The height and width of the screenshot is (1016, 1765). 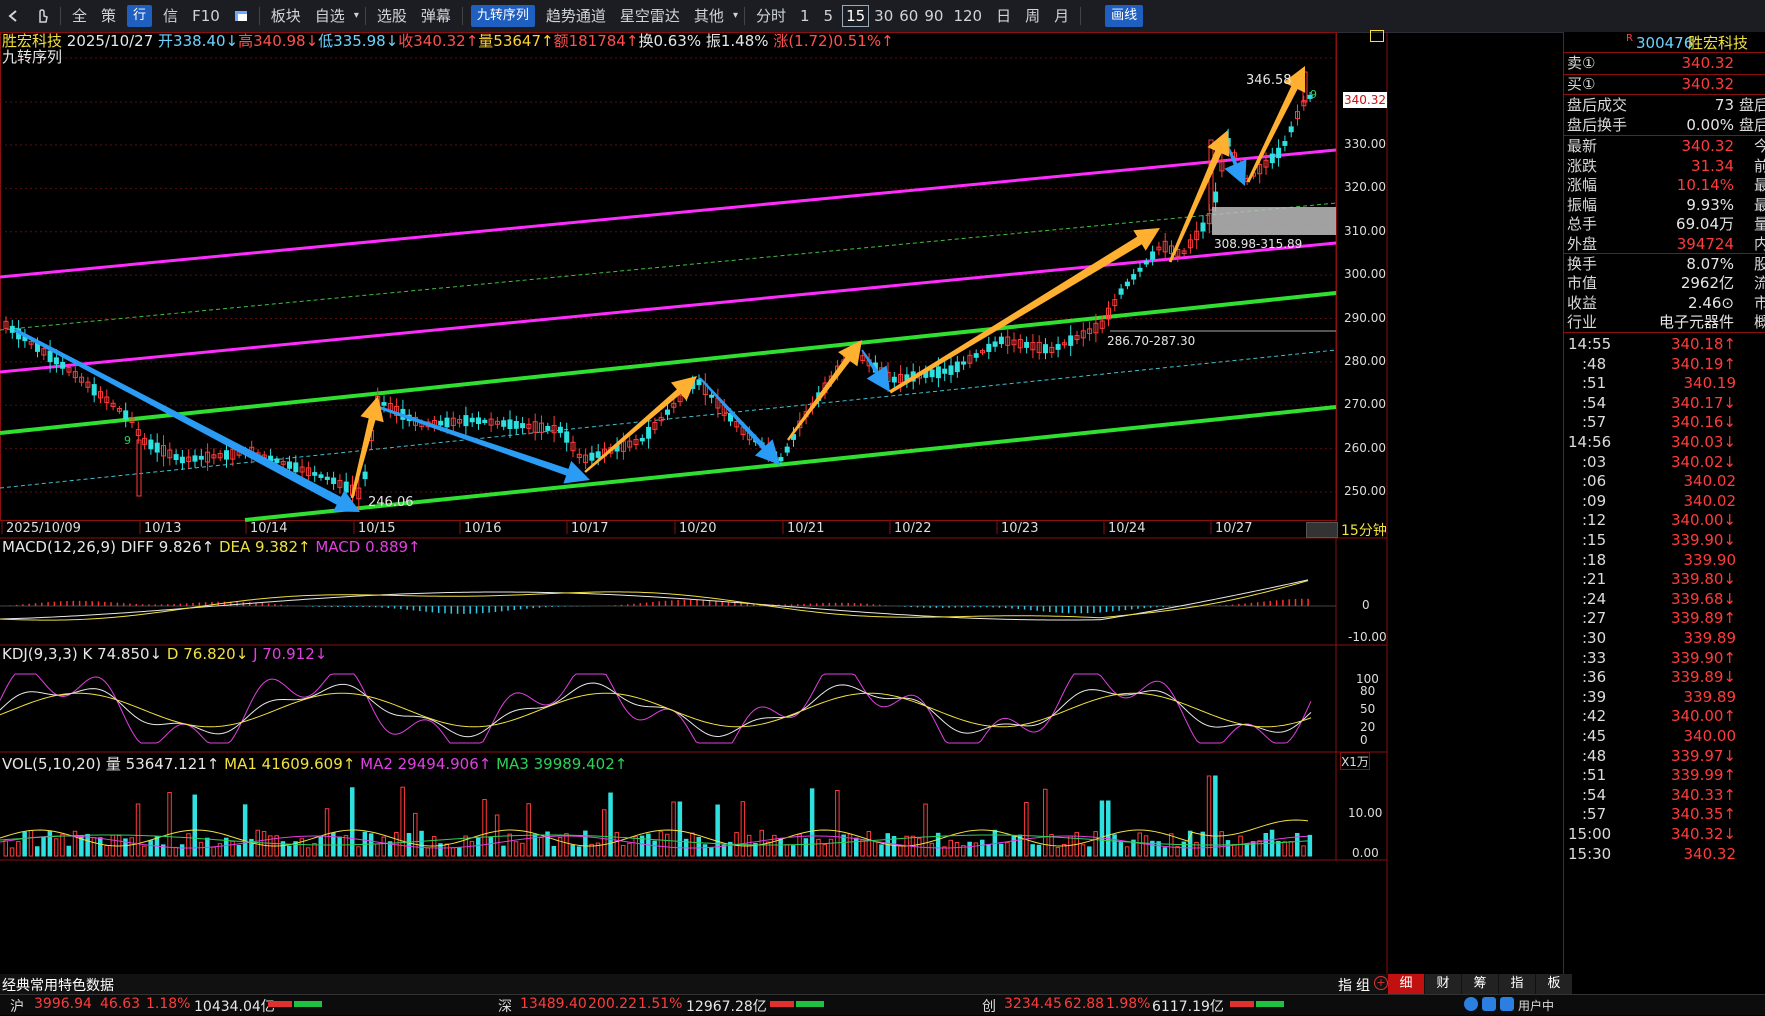 I want to click on price-zone-box, so click(x=1274, y=221).